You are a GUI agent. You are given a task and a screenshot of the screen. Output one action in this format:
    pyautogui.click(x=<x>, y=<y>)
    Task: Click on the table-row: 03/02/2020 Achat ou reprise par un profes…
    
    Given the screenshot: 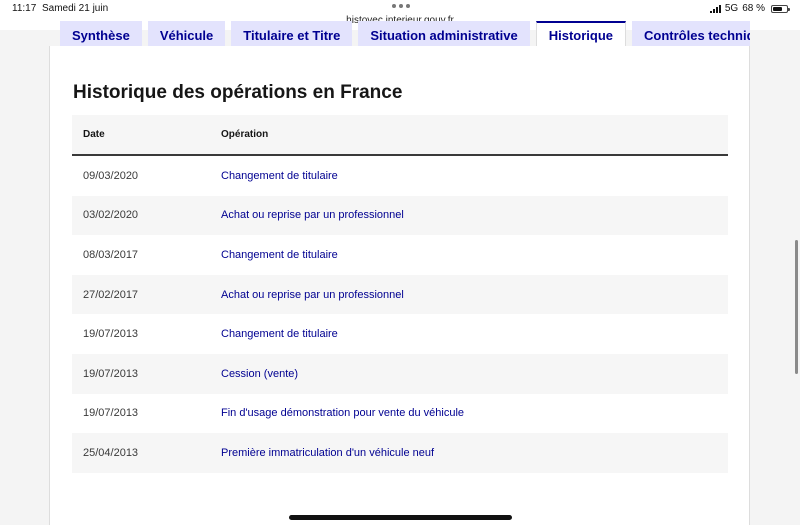 What is the action you would take?
    pyautogui.click(x=400, y=215)
    